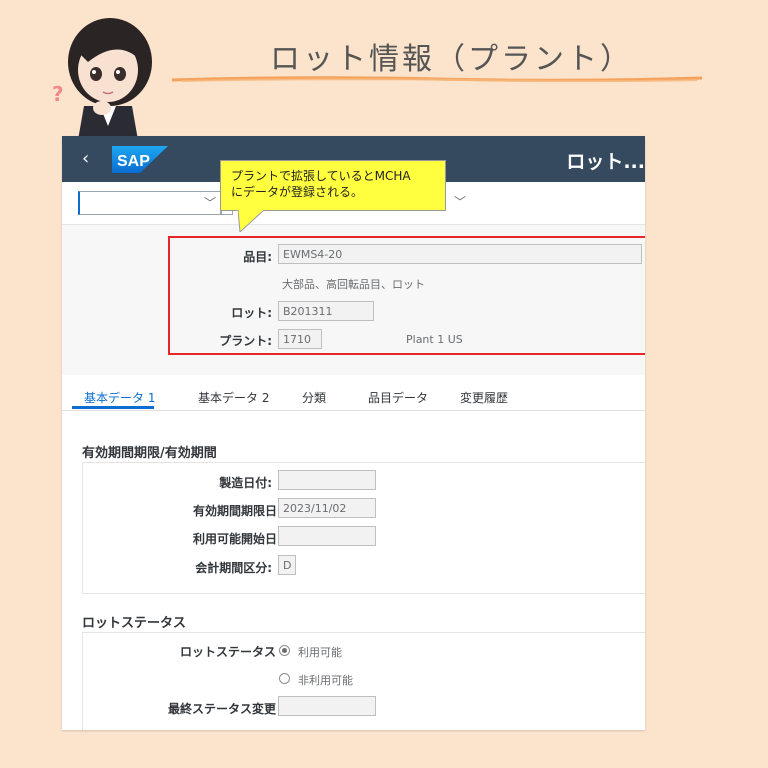  I want to click on tab-material-data: 品目データ, so click(398, 397).